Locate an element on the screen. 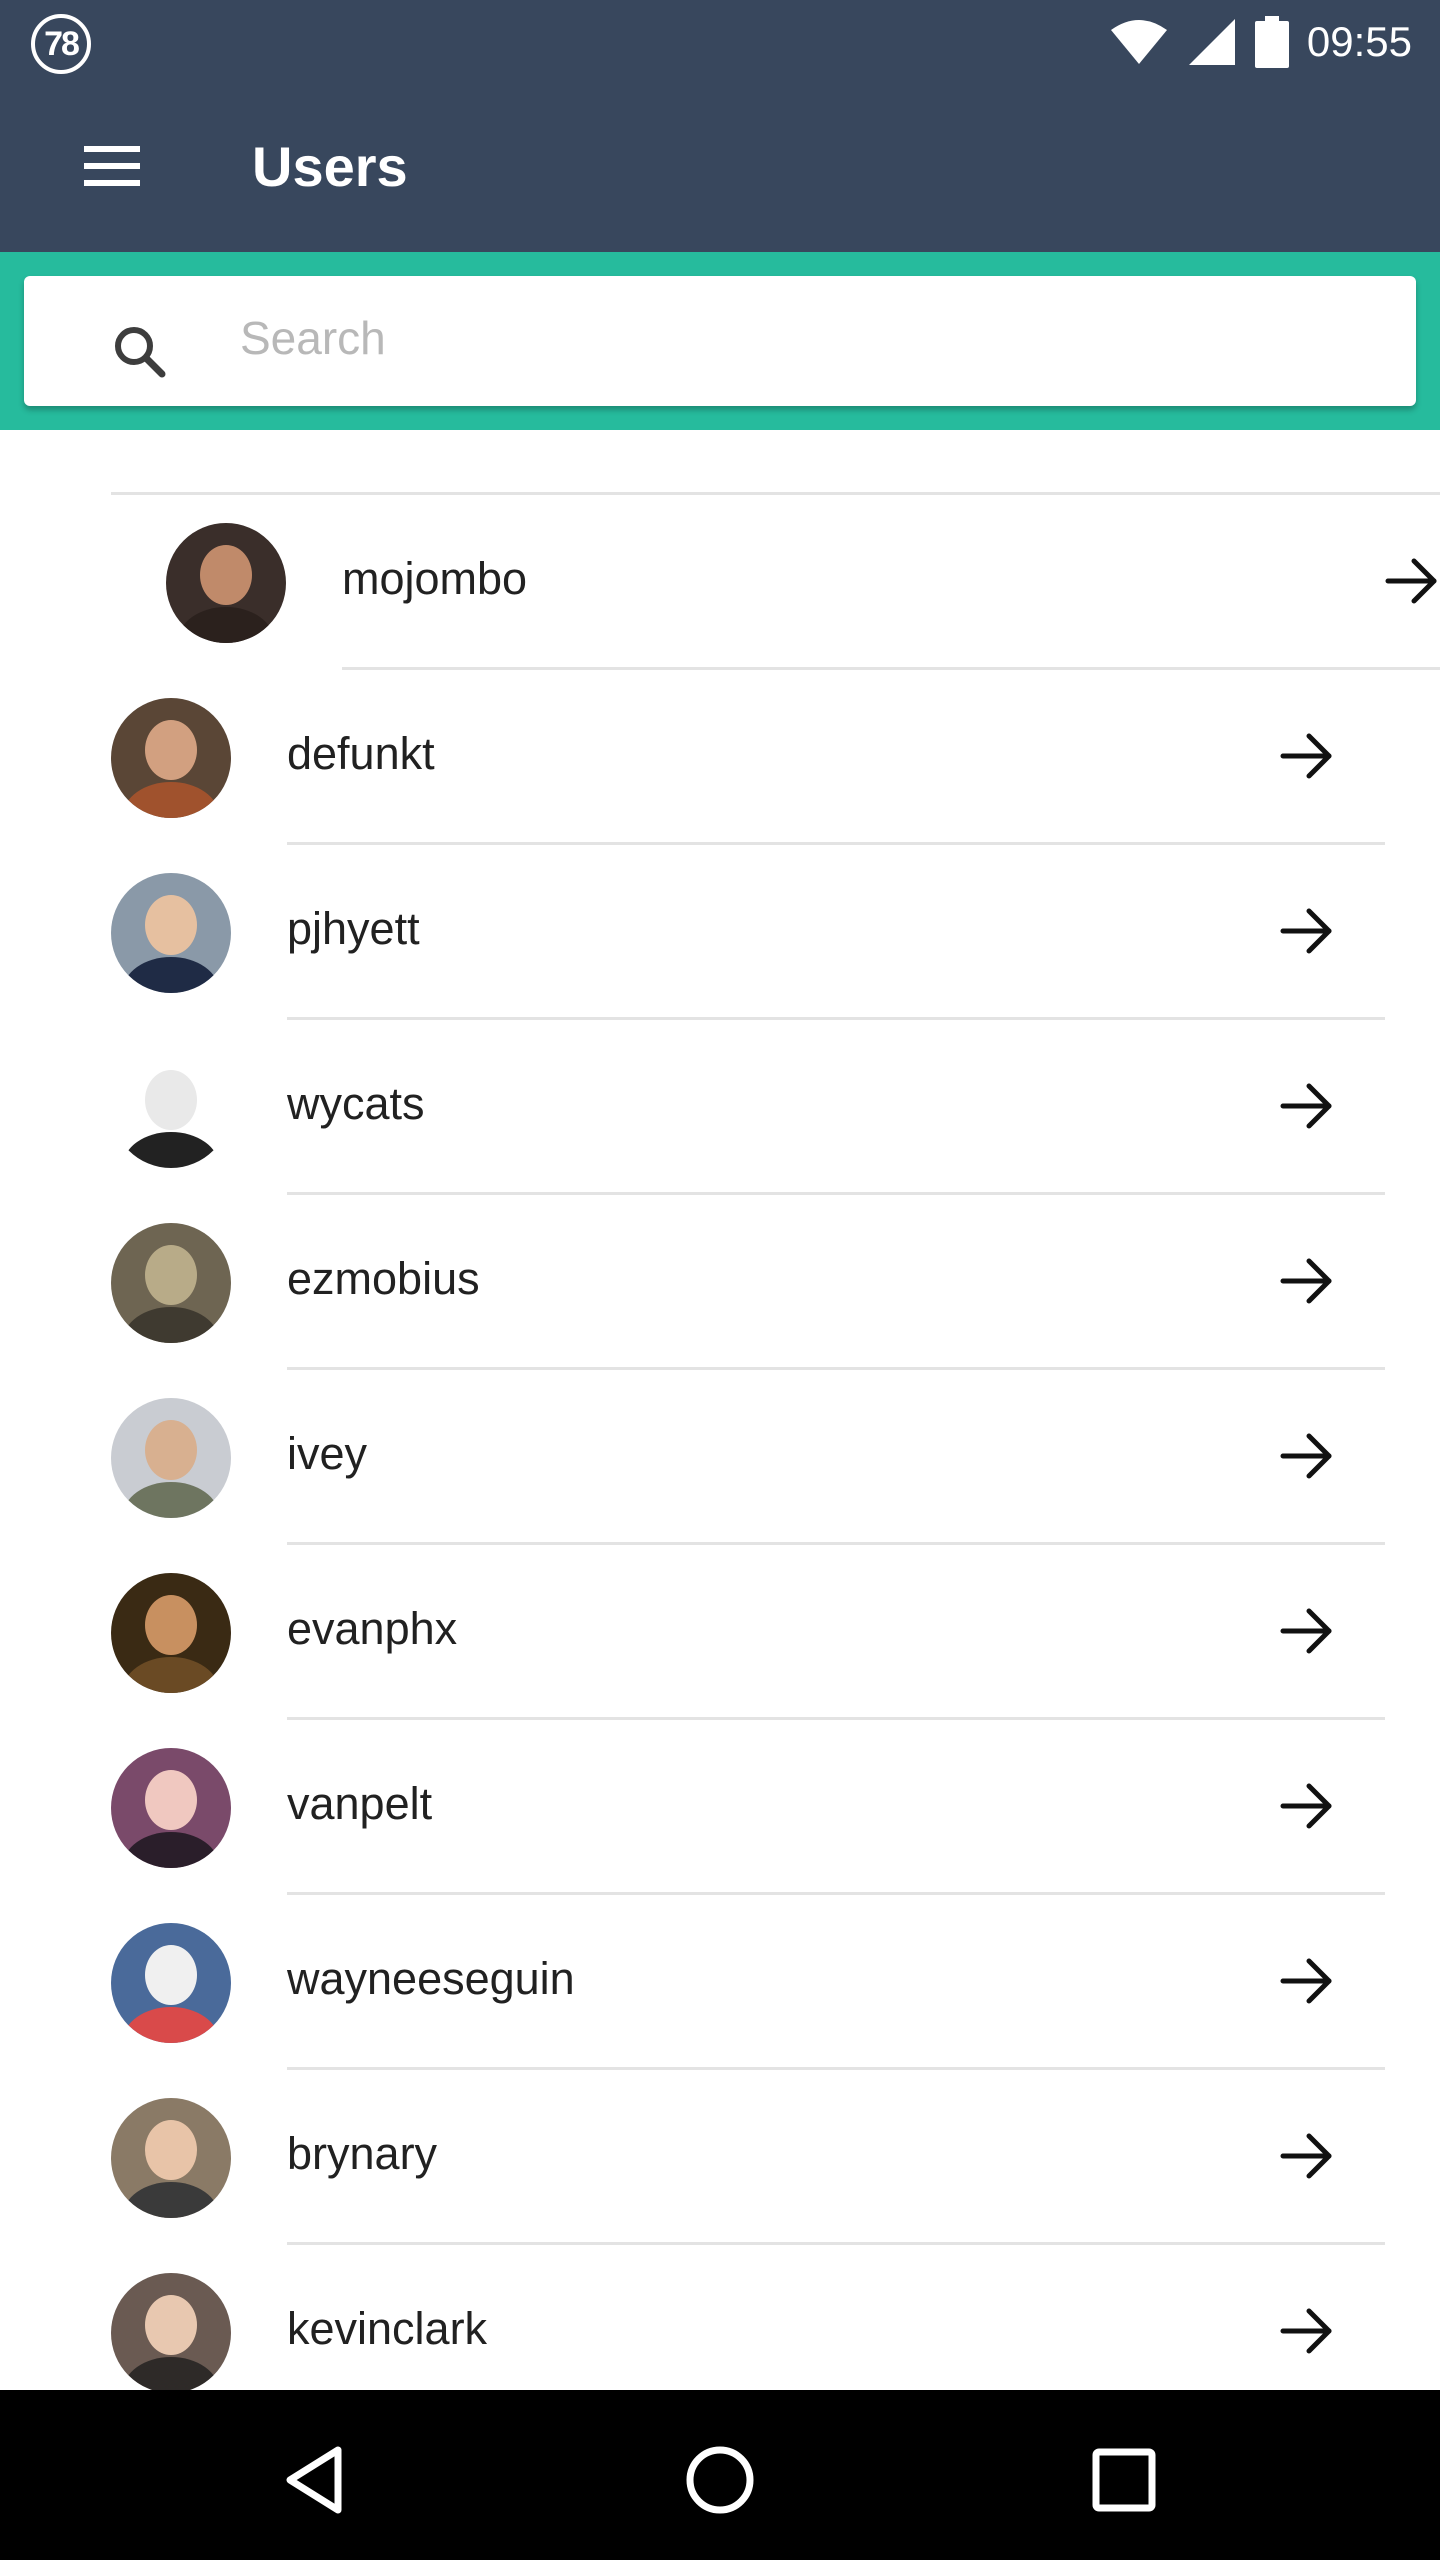 The image size is (1440, 2560). battery-icon is located at coordinates (1271, 42).